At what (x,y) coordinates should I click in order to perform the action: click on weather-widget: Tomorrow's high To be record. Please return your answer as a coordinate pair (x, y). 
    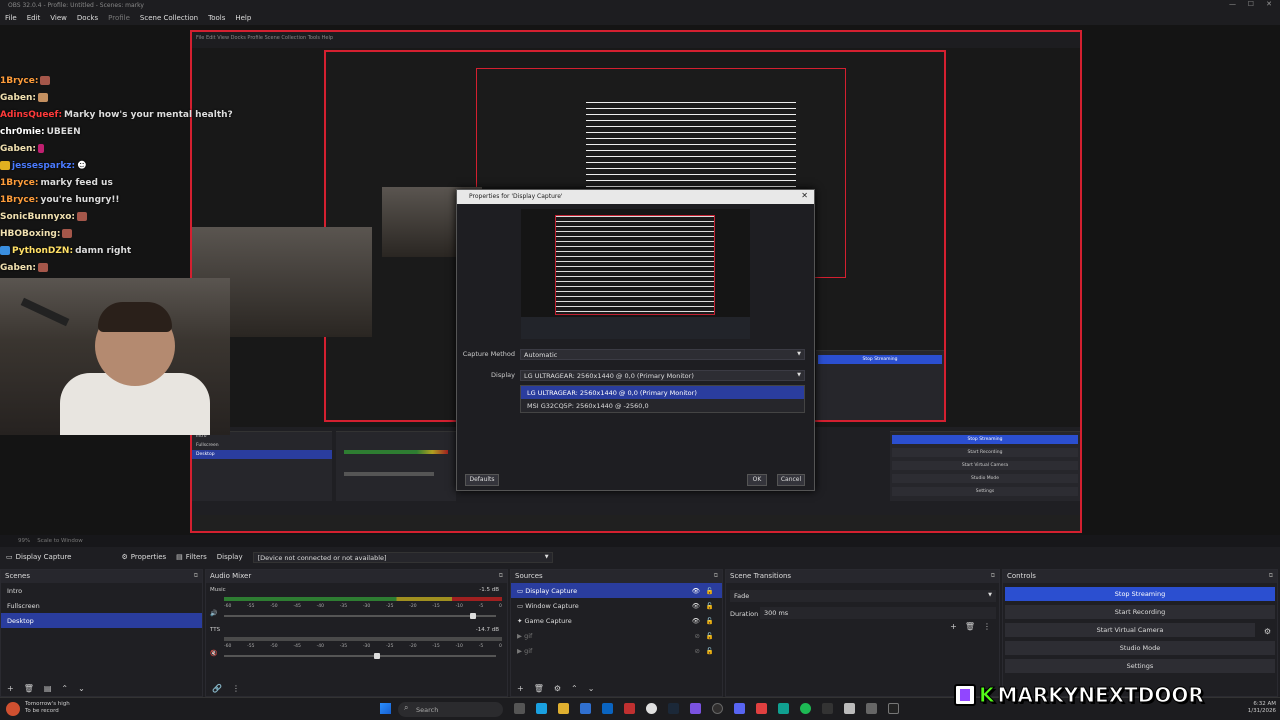
    Looking at the image, I should click on (47, 708).